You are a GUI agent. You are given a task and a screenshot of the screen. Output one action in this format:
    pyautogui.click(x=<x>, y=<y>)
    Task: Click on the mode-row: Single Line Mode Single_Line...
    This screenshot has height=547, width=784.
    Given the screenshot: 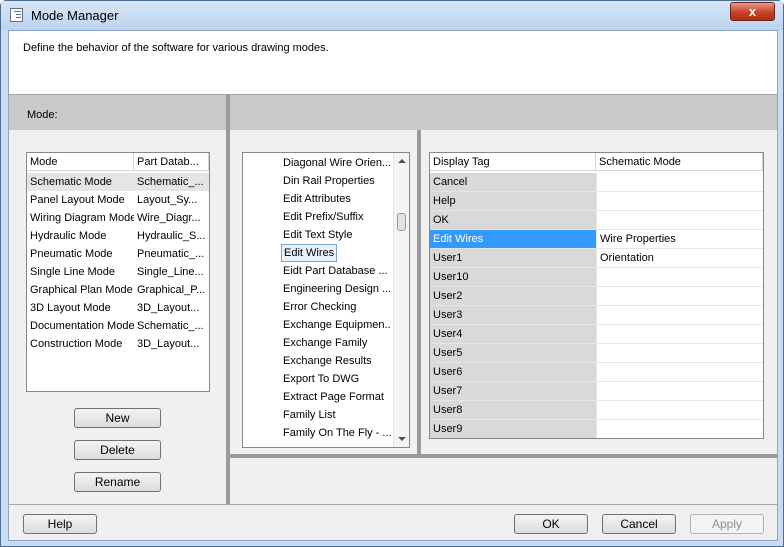 What is the action you would take?
    pyautogui.click(x=118, y=272)
    